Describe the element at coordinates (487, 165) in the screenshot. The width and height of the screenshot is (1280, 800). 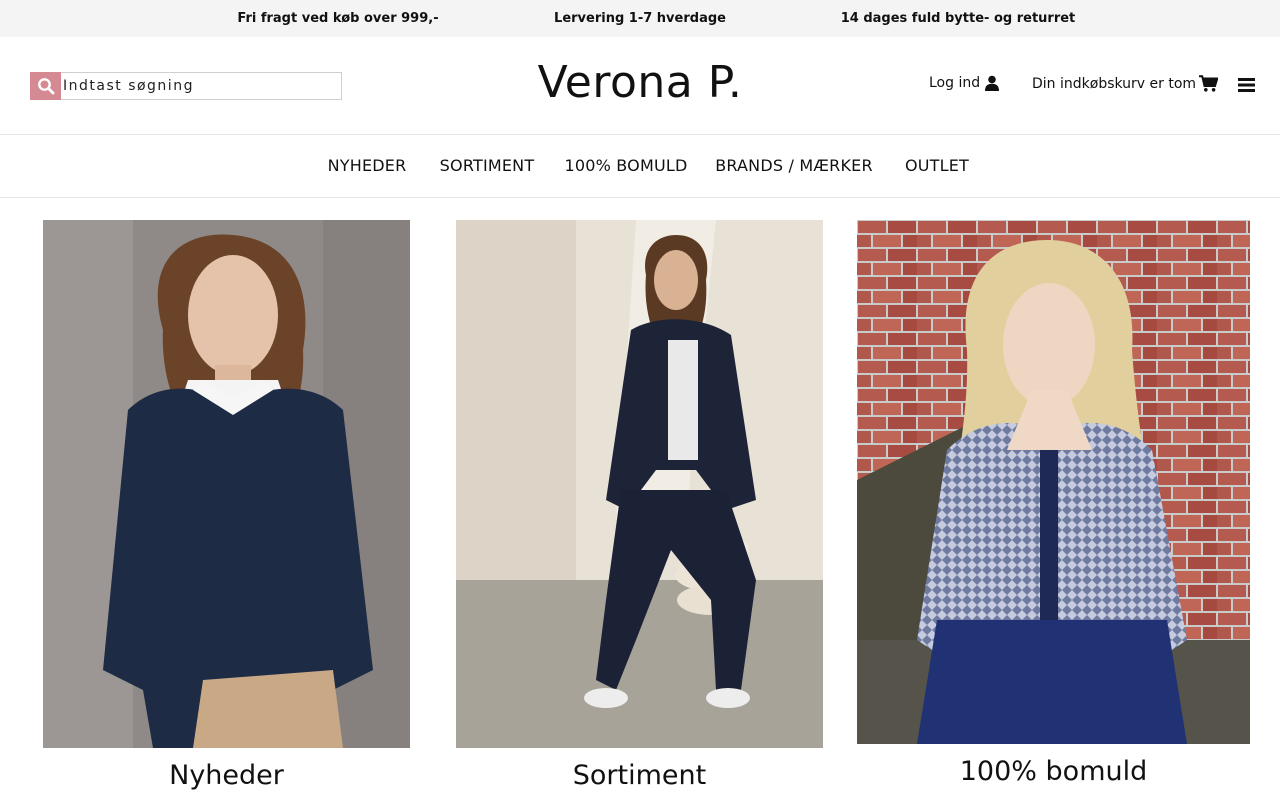
I see `nav-item-sortiment: SORTIMENT` at that location.